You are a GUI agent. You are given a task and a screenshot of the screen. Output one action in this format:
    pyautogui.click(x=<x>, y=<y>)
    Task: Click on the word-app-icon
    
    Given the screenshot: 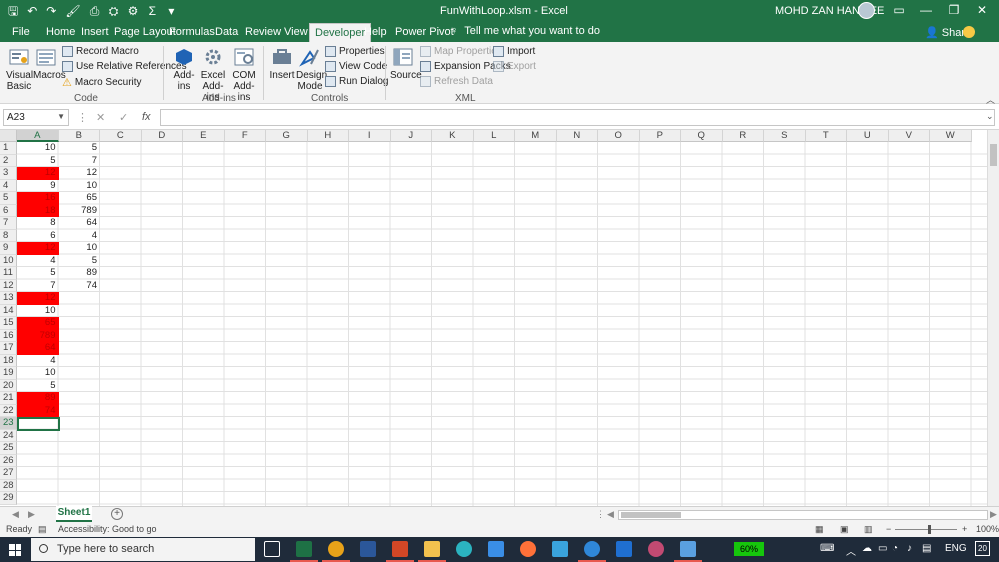 What is the action you would take?
    pyautogui.click(x=368, y=549)
    